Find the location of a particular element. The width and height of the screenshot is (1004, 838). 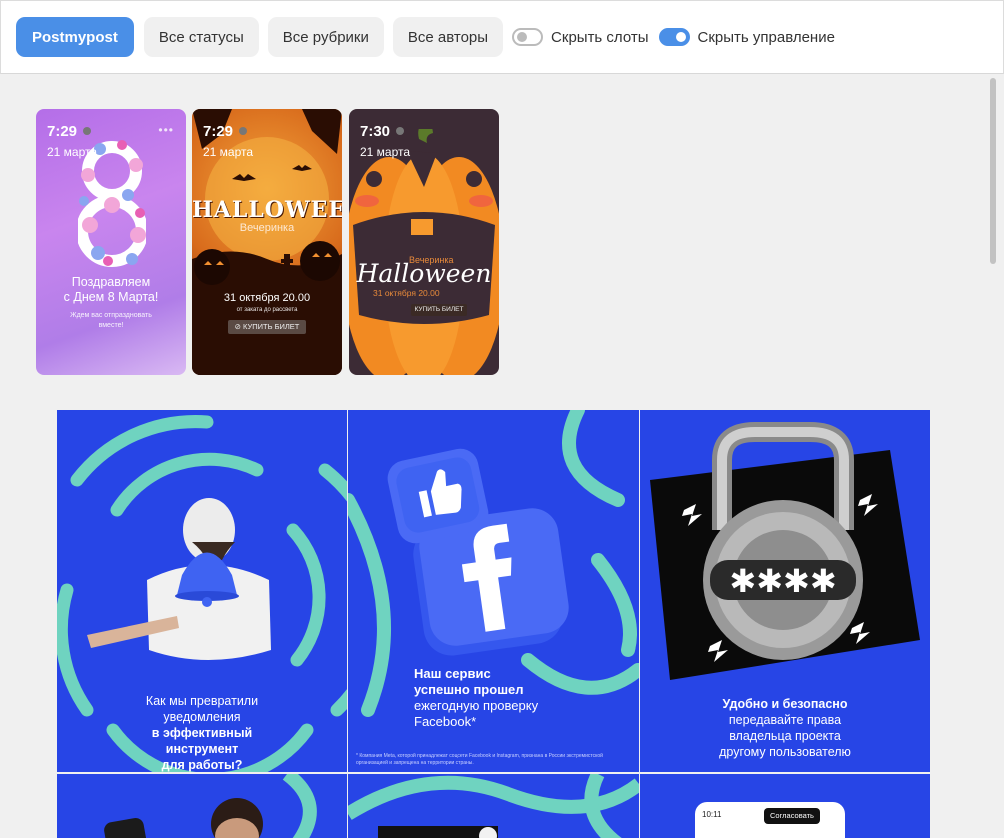

story-event-note: от заката до рассвета is located at coordinates (267, 310).